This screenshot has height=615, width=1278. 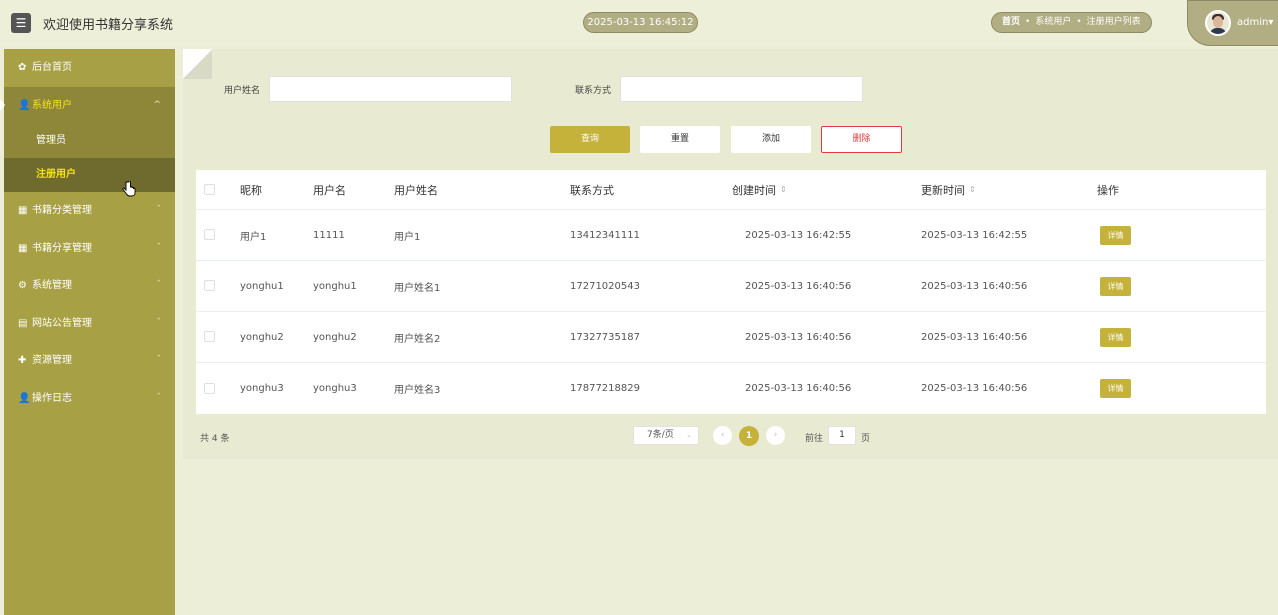 I want to click on sidebar-item-book-category: ▦ 书籍分类管理 ˇ, so click(x=89, y=211).